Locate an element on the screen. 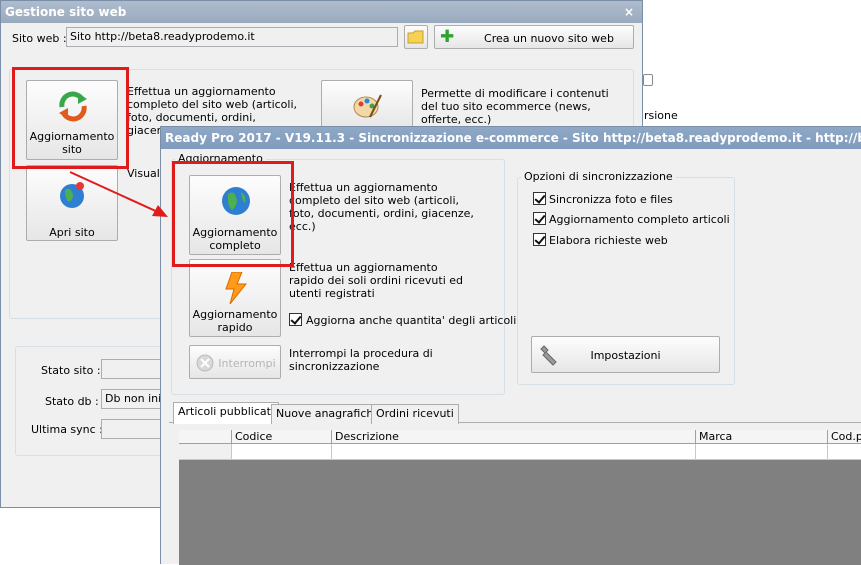  quick-update-button: Aggiornamento rapido is located at coordinates (235, 298).